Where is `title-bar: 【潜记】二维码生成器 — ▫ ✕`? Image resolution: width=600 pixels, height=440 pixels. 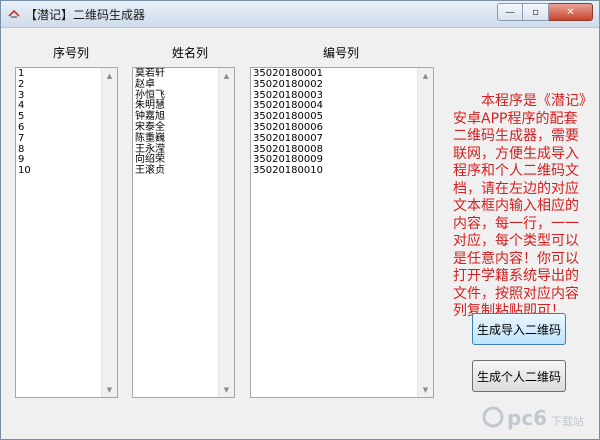
title-bar: 【潜记】二维码生成器 — ▫ ✕ is located at coordinates (300, 14).